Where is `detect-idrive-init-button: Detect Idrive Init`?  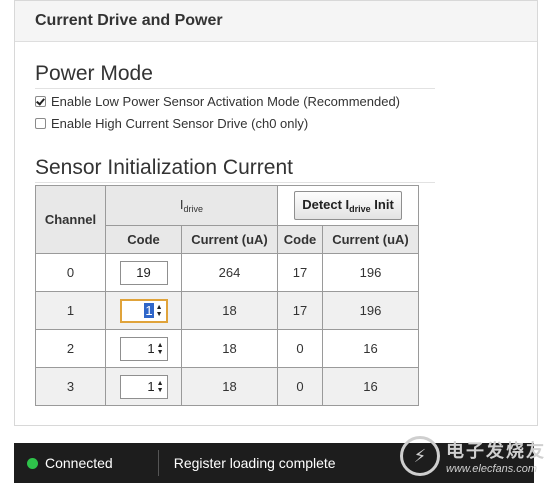 detect-idrive-init-button: Detect Idrive Init is located at coordinates (348, 205).